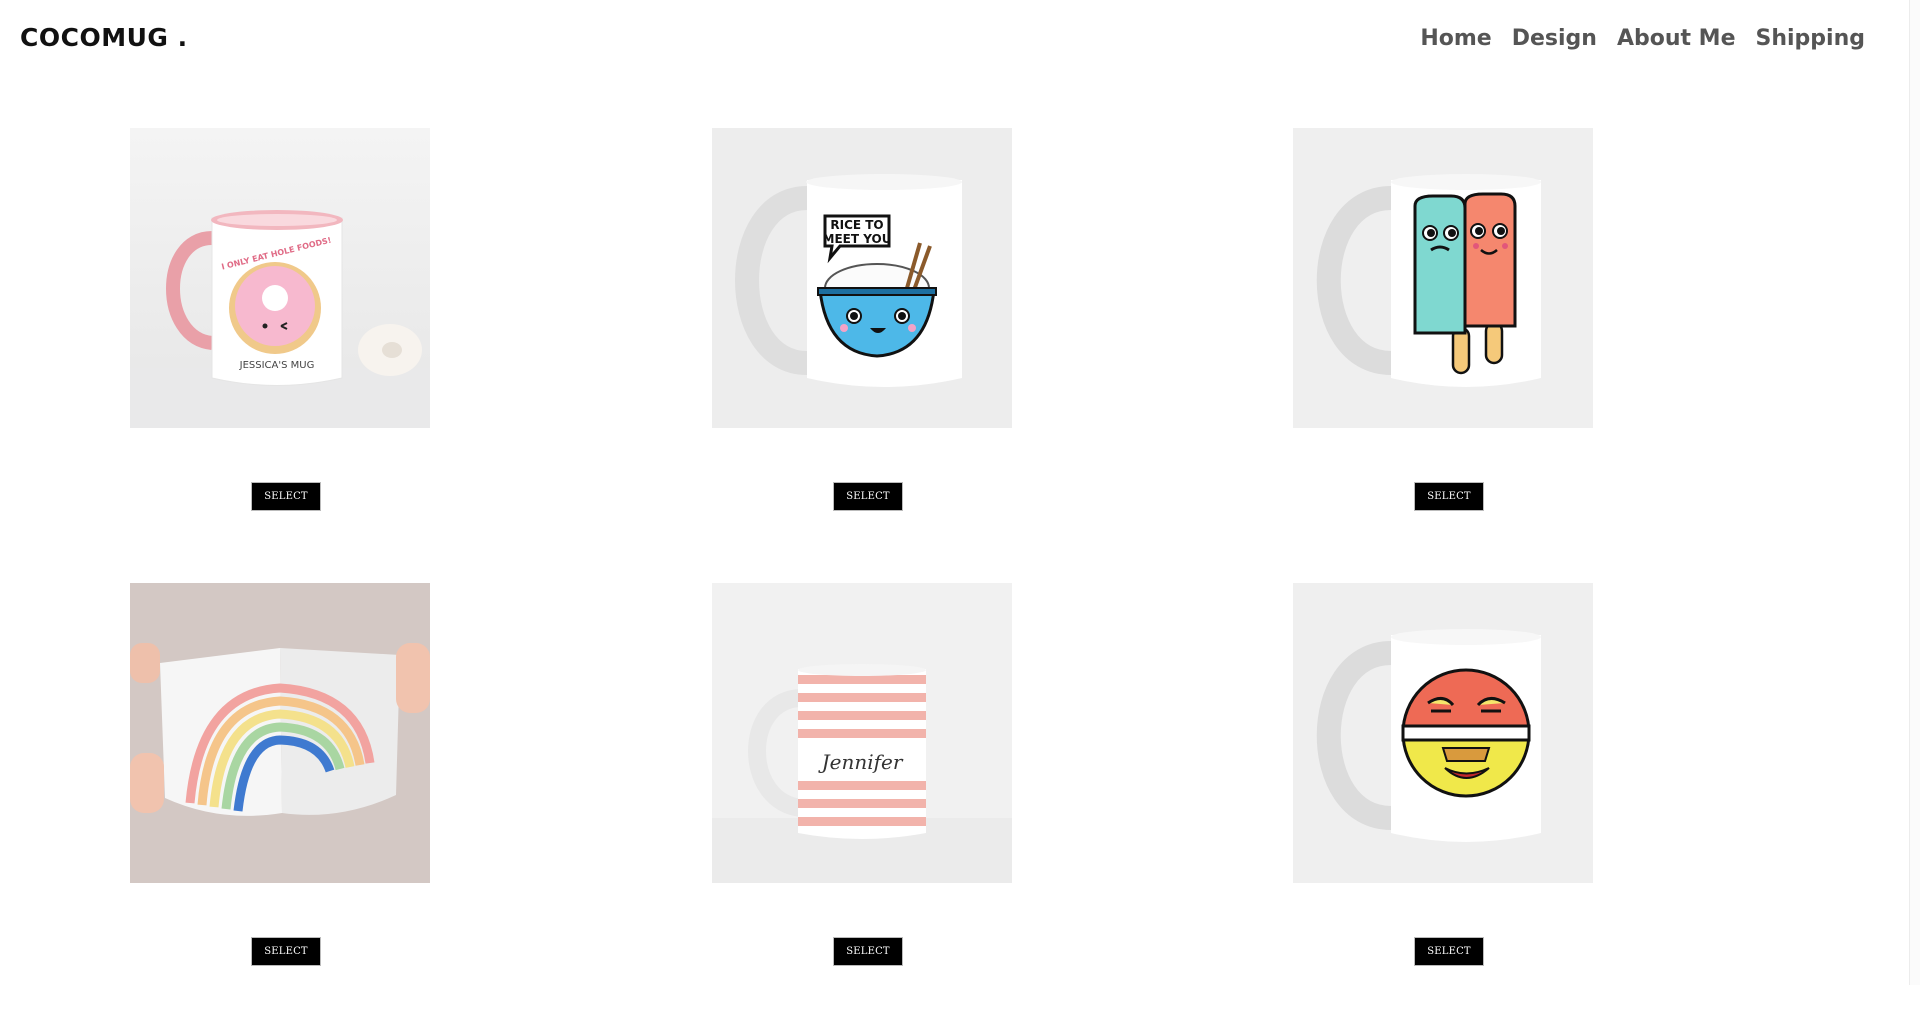  Describe the element at coordinates (280, 733) in the screenshot. I see `product-image-rainbow-mugs` at that location.